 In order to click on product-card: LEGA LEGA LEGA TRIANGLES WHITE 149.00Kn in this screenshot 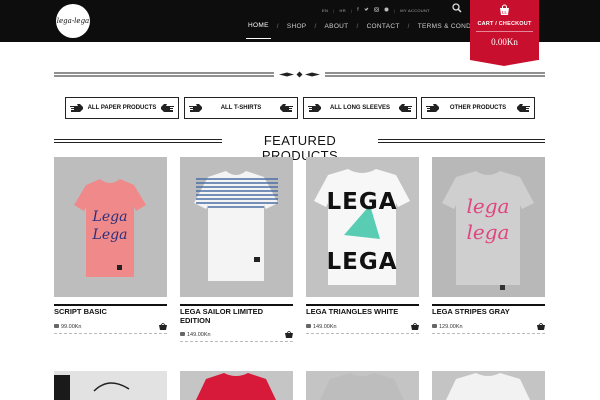, I will do `click(362, 245)`.